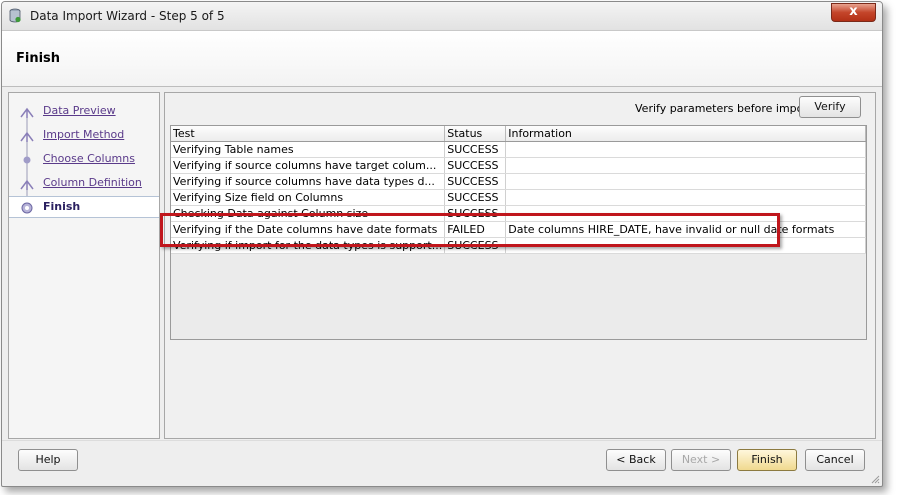 The image size is (898, 495). Describe the element at coordinates (308, 134) in the screenshot. I see `column-header-test: Test` at that location.